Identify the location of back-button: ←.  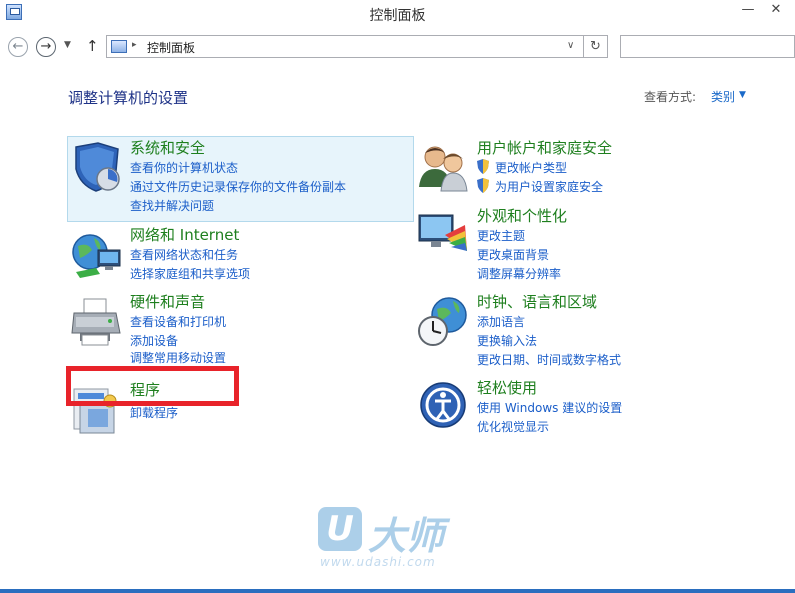
(18, 47).